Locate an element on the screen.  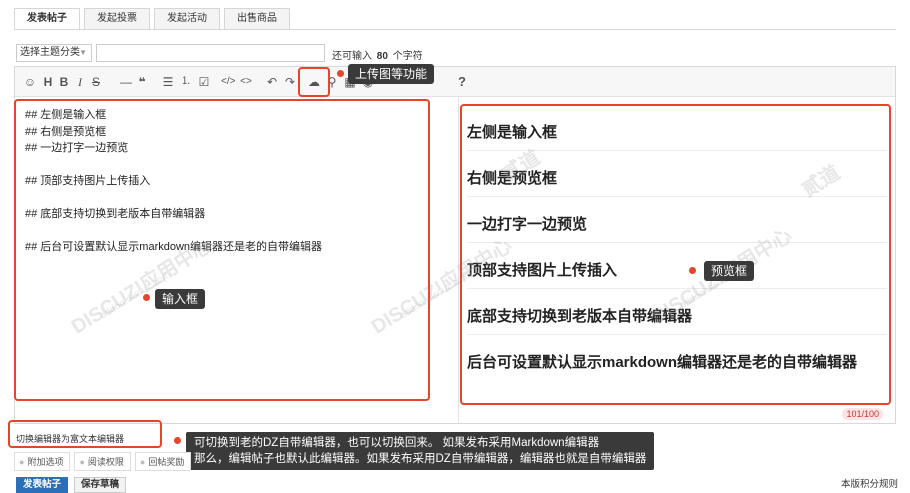
title-input is located at coordinates (210, 53).